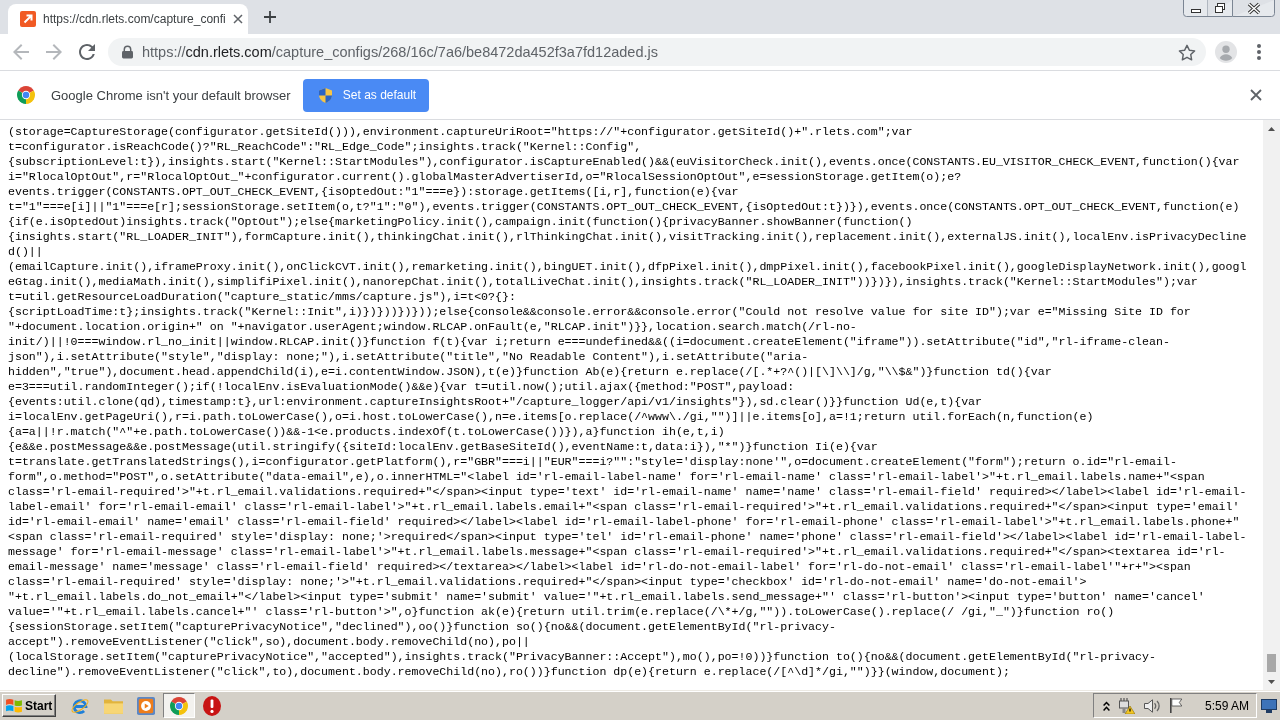  Describe the element at coordinates (1271, 405) in the screenshot. I see `scrollbar` at that location.